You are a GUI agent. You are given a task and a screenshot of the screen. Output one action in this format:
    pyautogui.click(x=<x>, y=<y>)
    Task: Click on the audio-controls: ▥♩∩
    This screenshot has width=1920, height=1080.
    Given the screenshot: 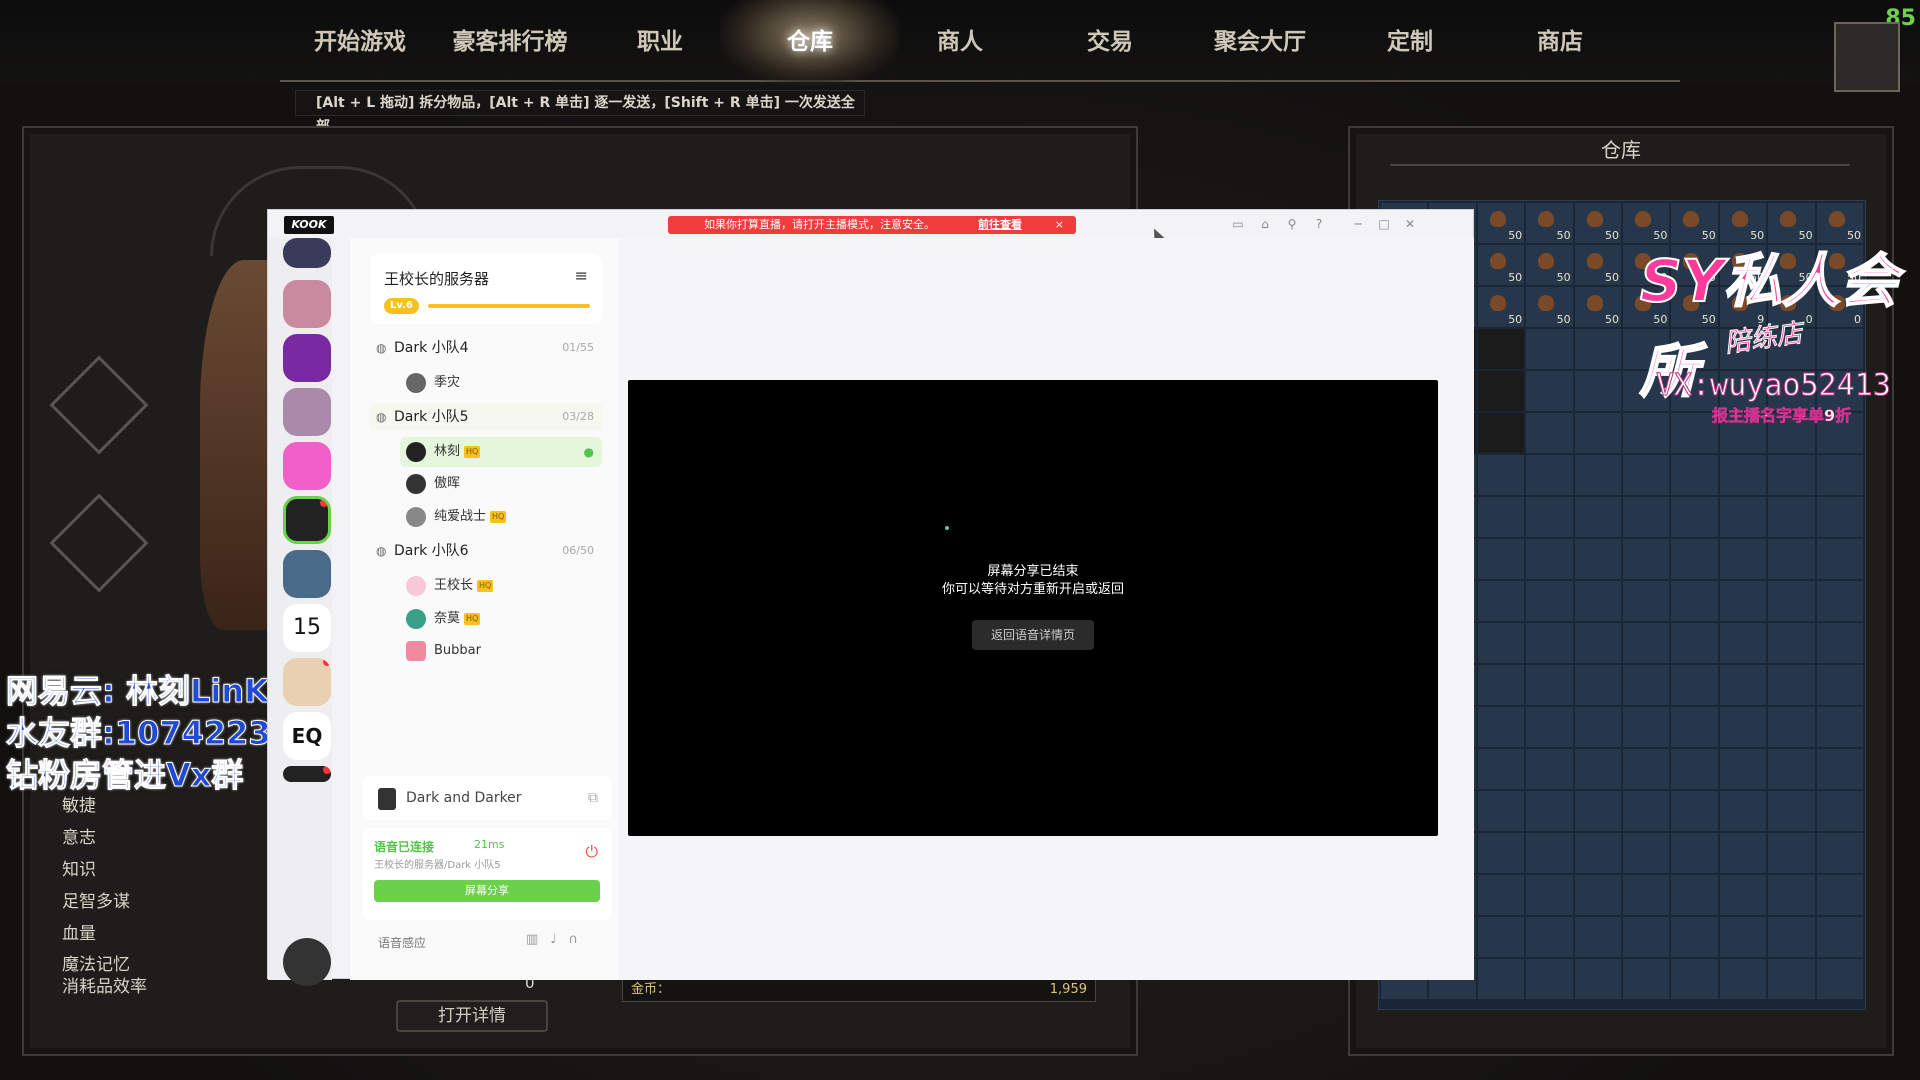 What is the action you would take?
    pyautogui.click(x=558, y=939)
    